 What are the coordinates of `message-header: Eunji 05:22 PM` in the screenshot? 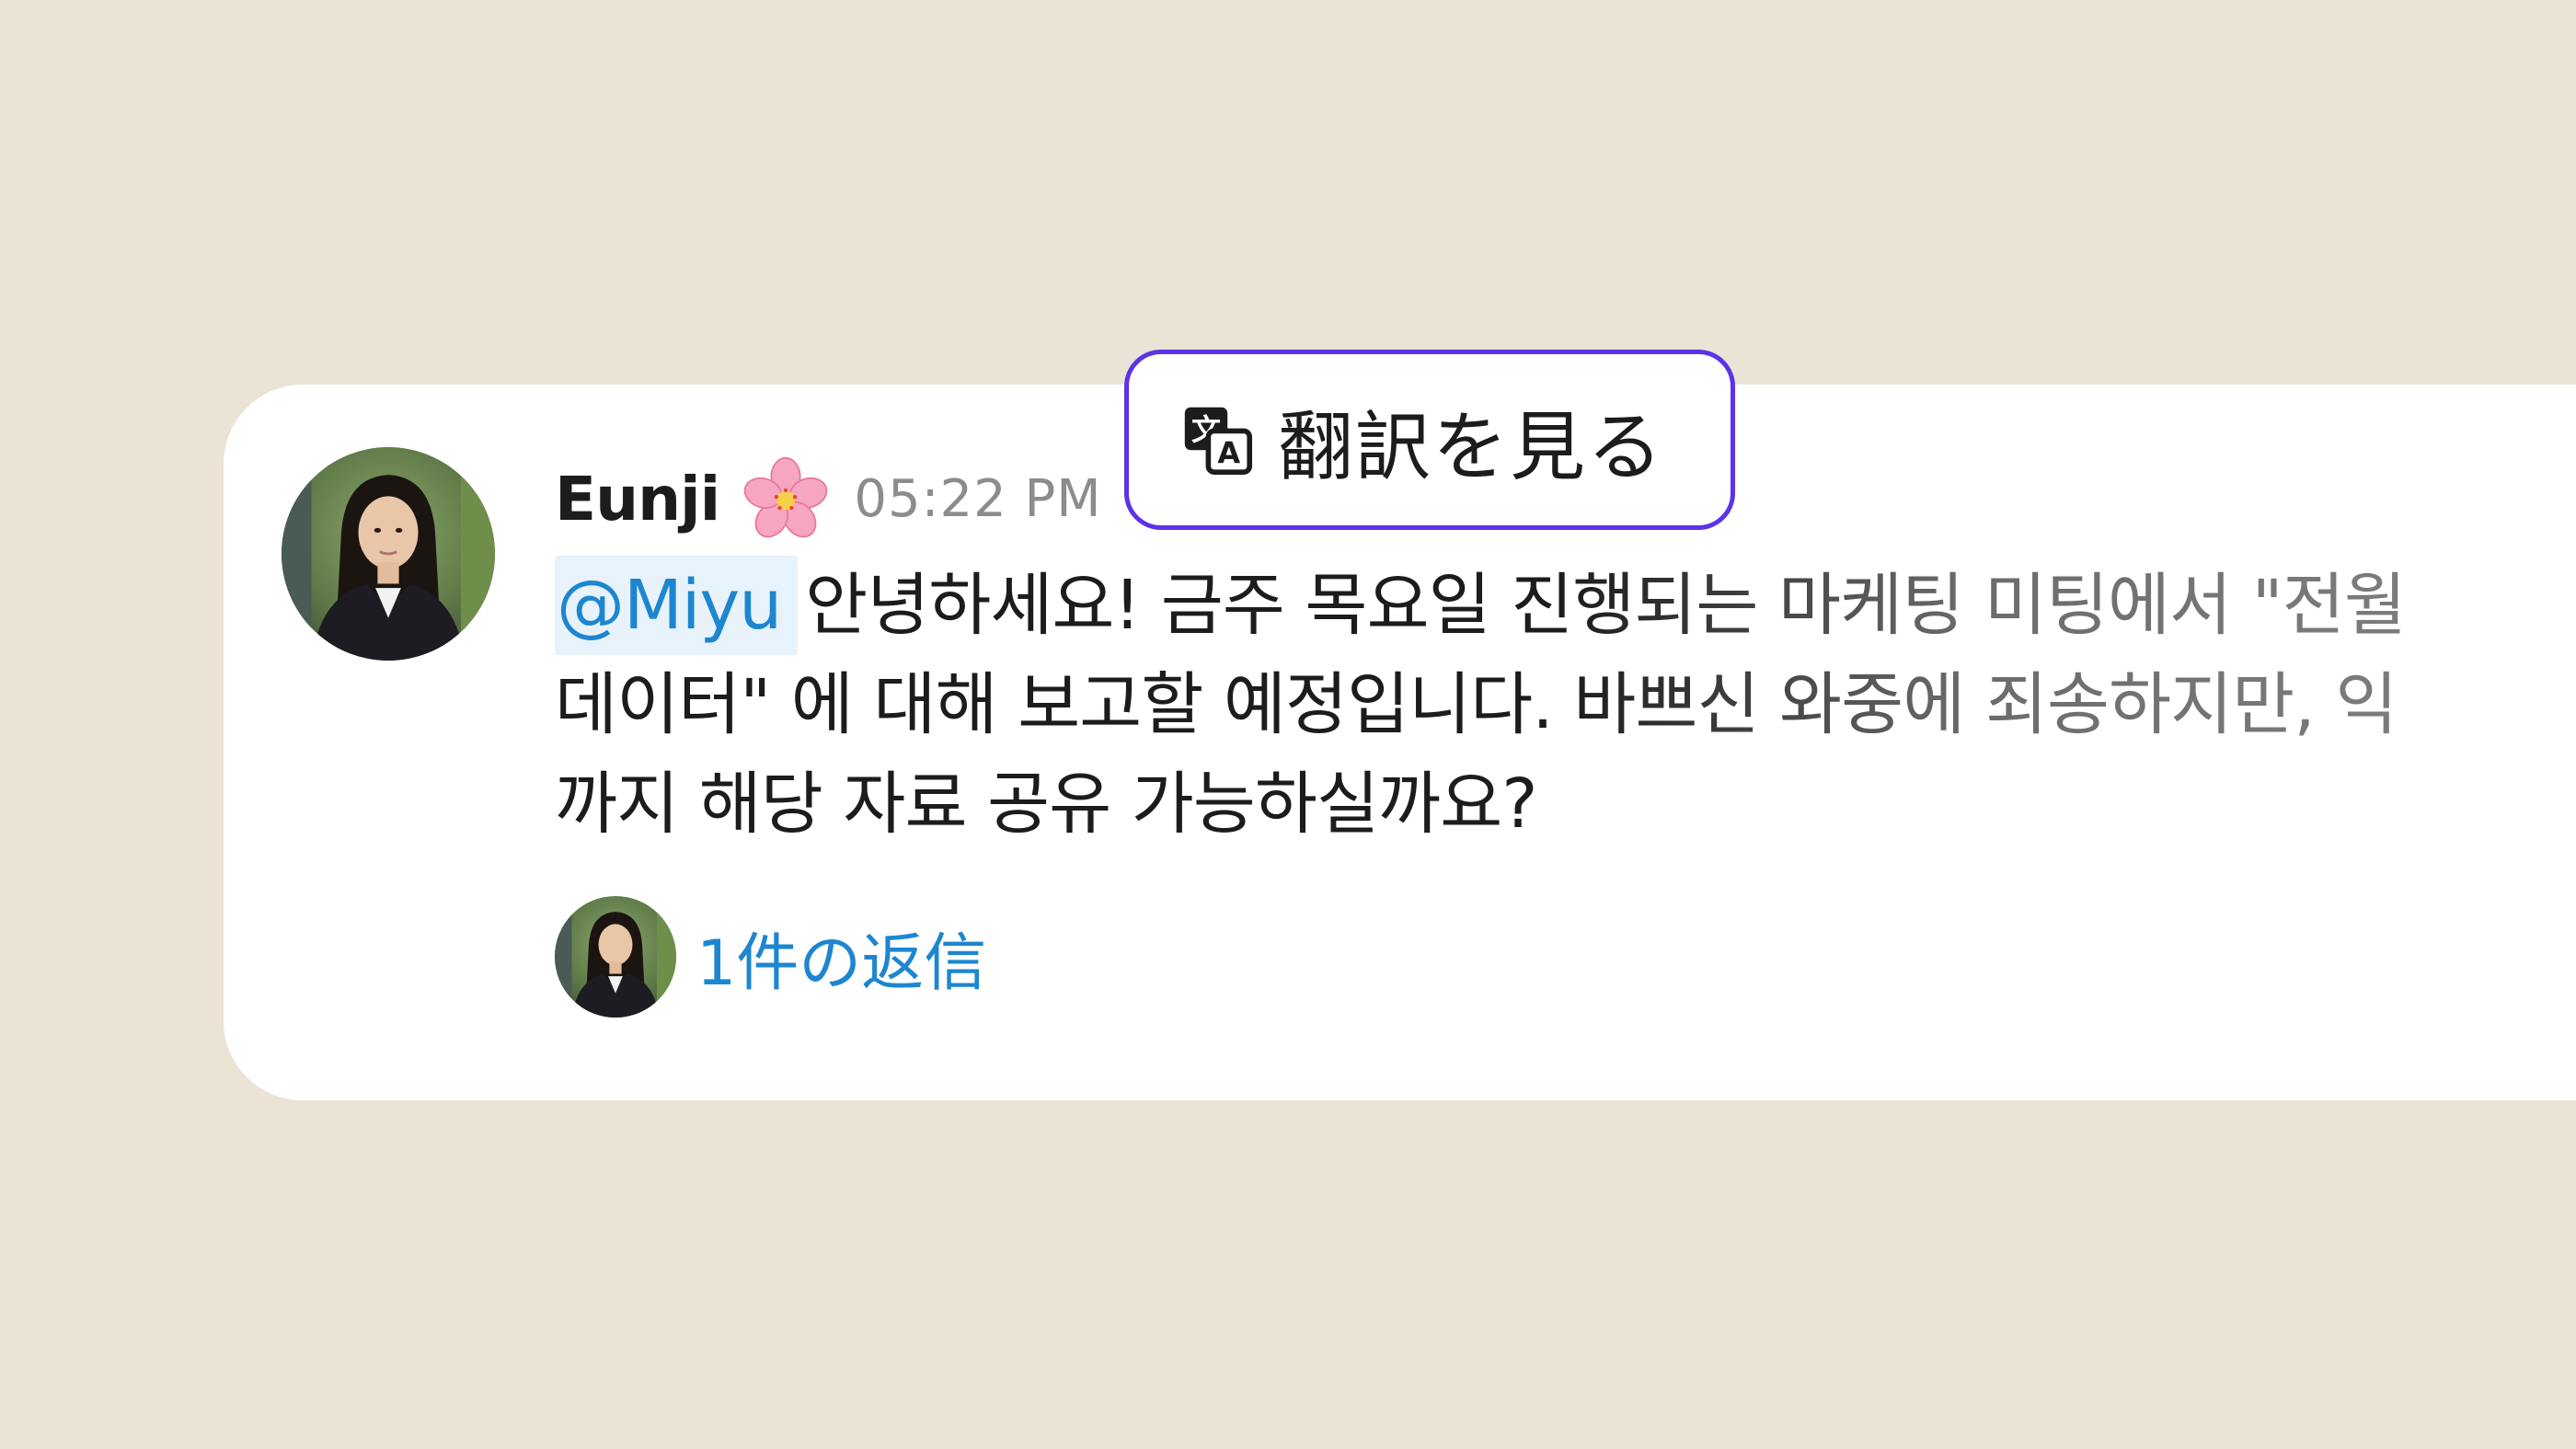 It's located at (828, 499).